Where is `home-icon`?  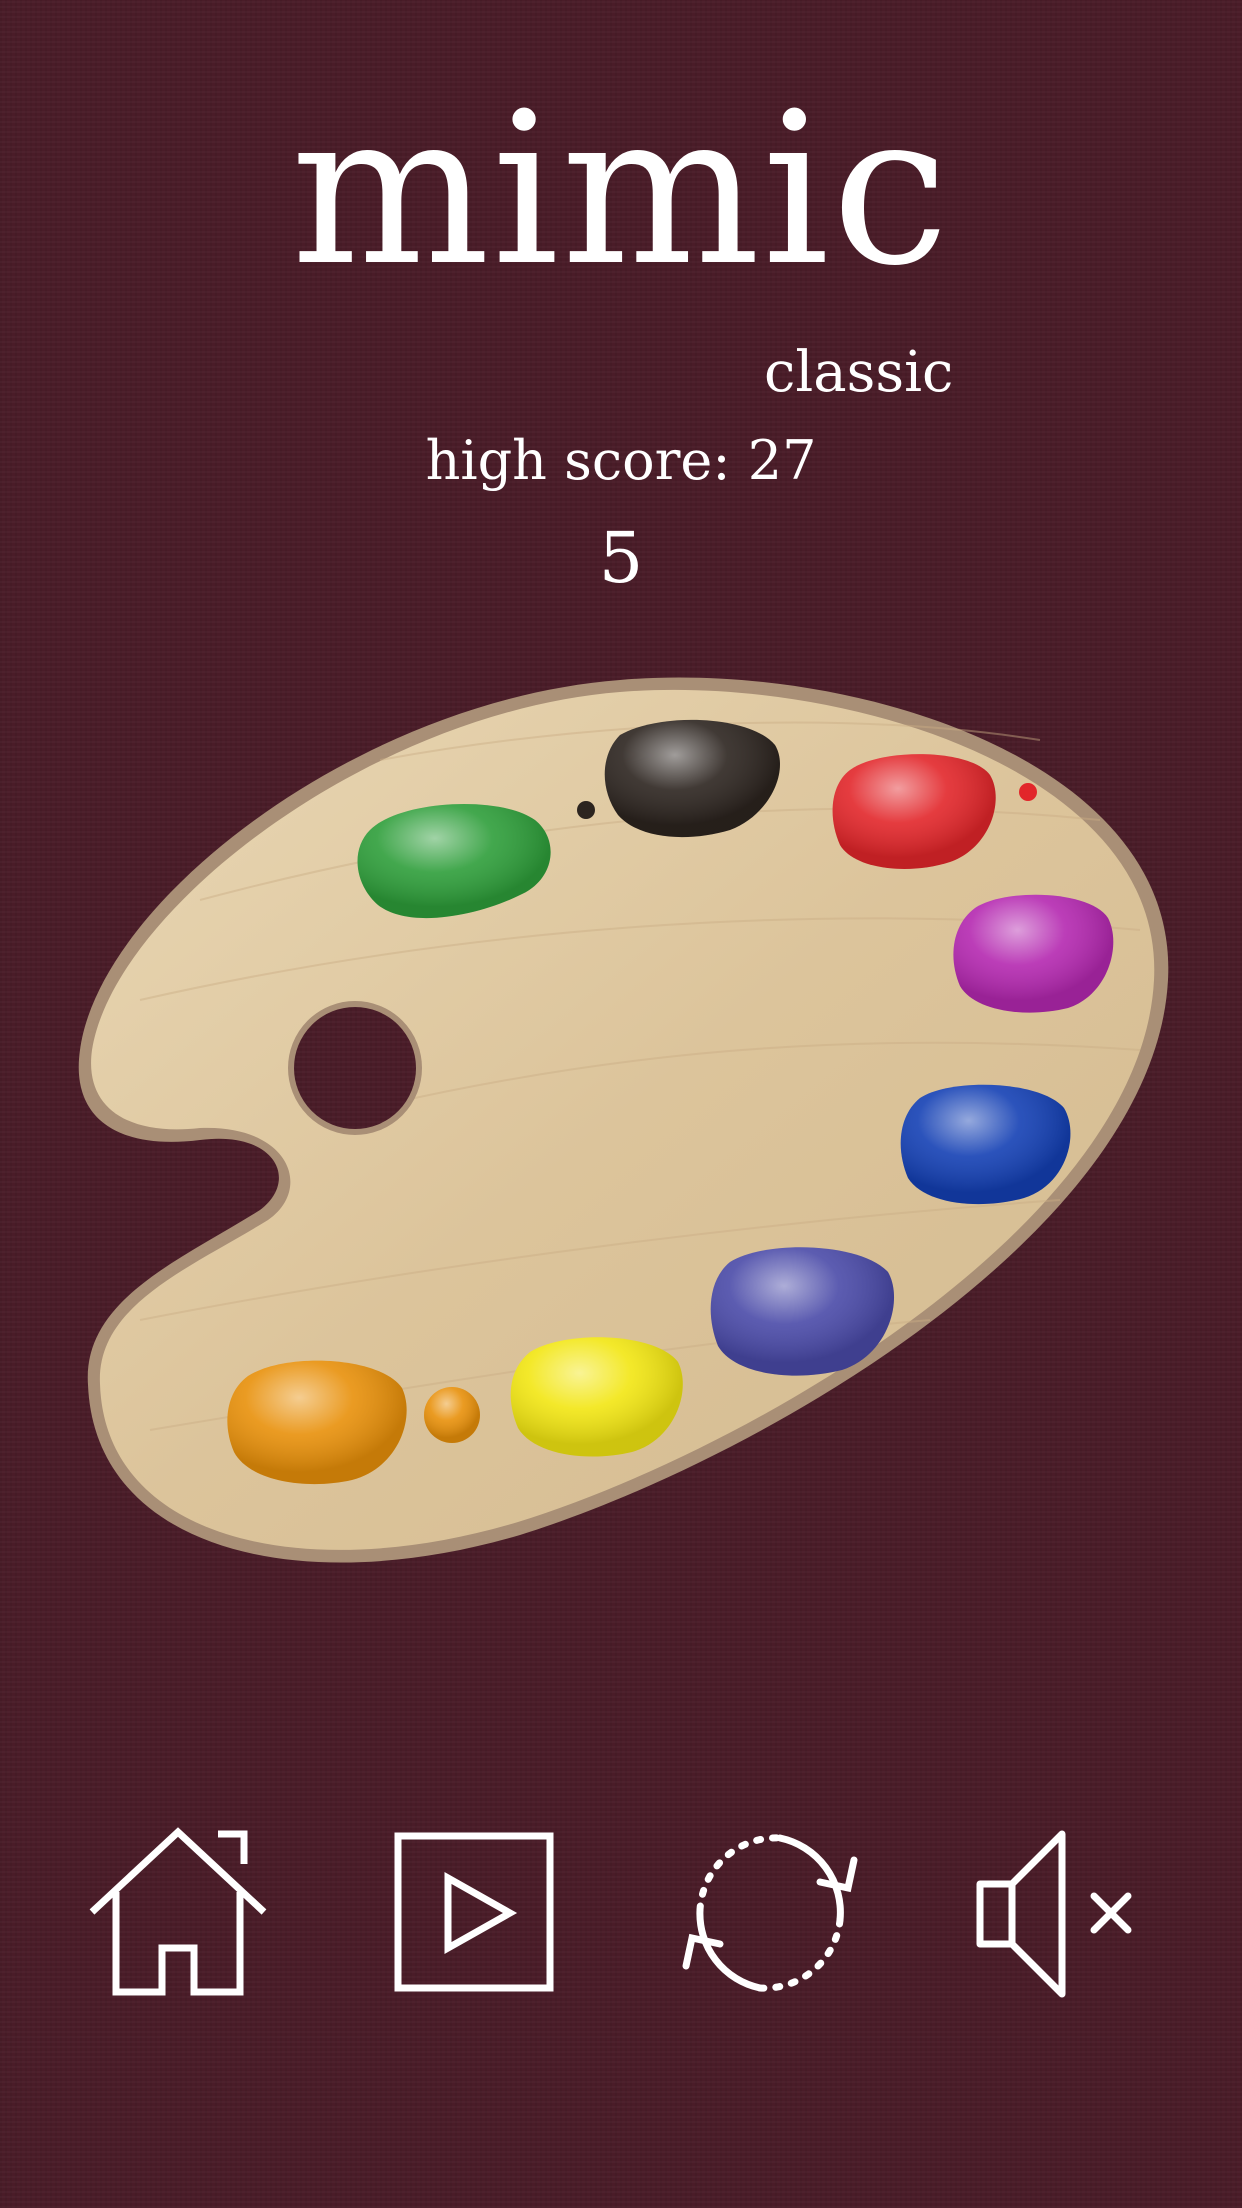
home-icon is located at coordinates (178, 1911).